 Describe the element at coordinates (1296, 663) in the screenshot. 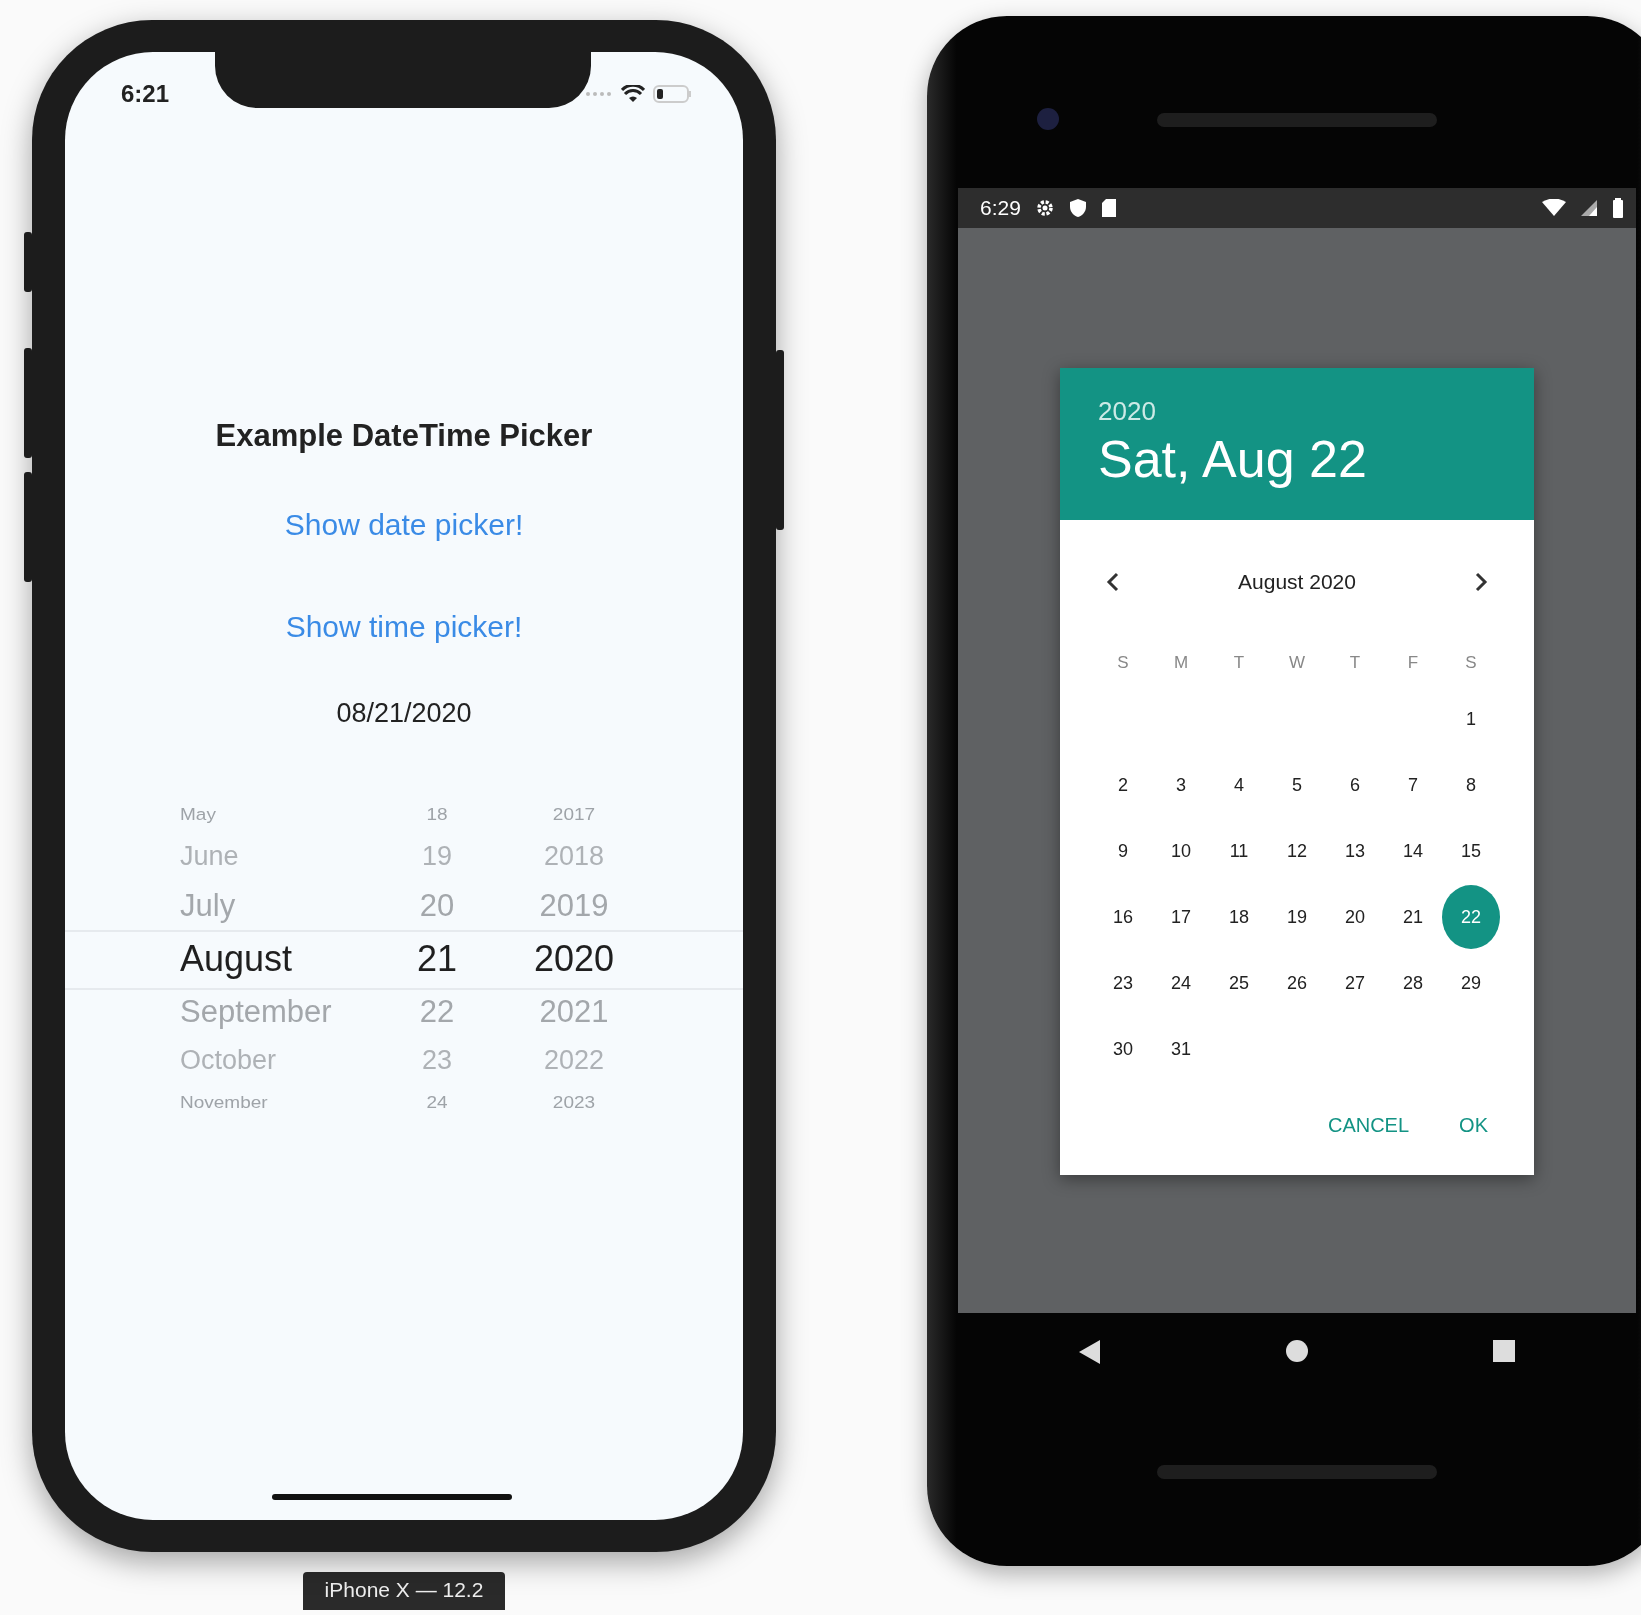

I see `weekday-label: W` at that location.